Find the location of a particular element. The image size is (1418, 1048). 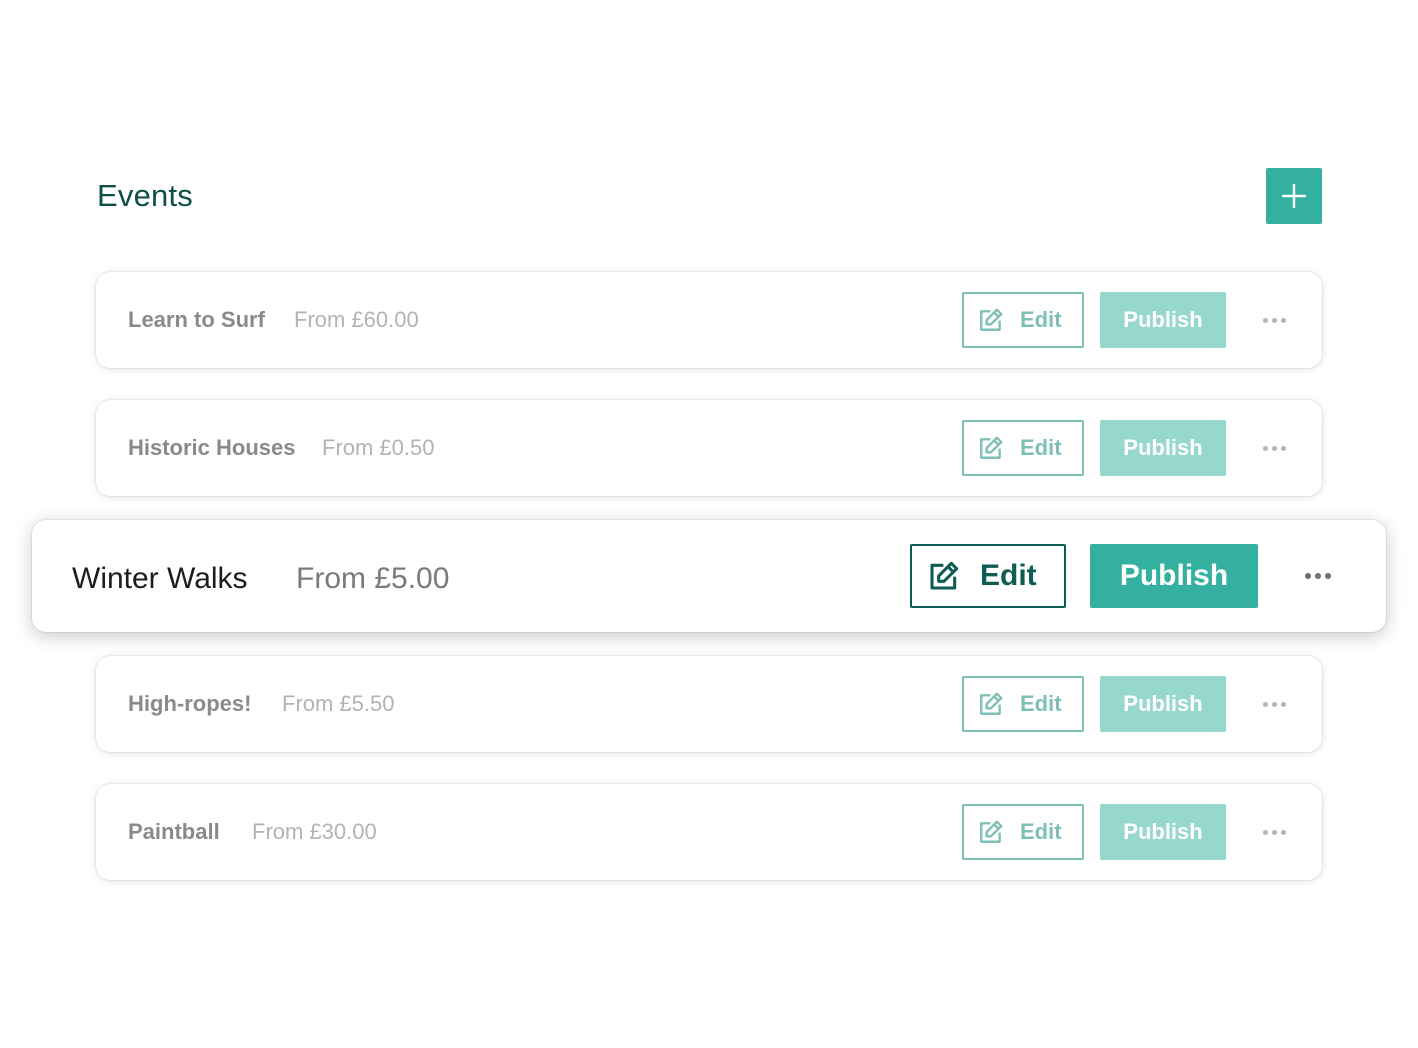

plus-icon is located at coordinates (1294, 196).